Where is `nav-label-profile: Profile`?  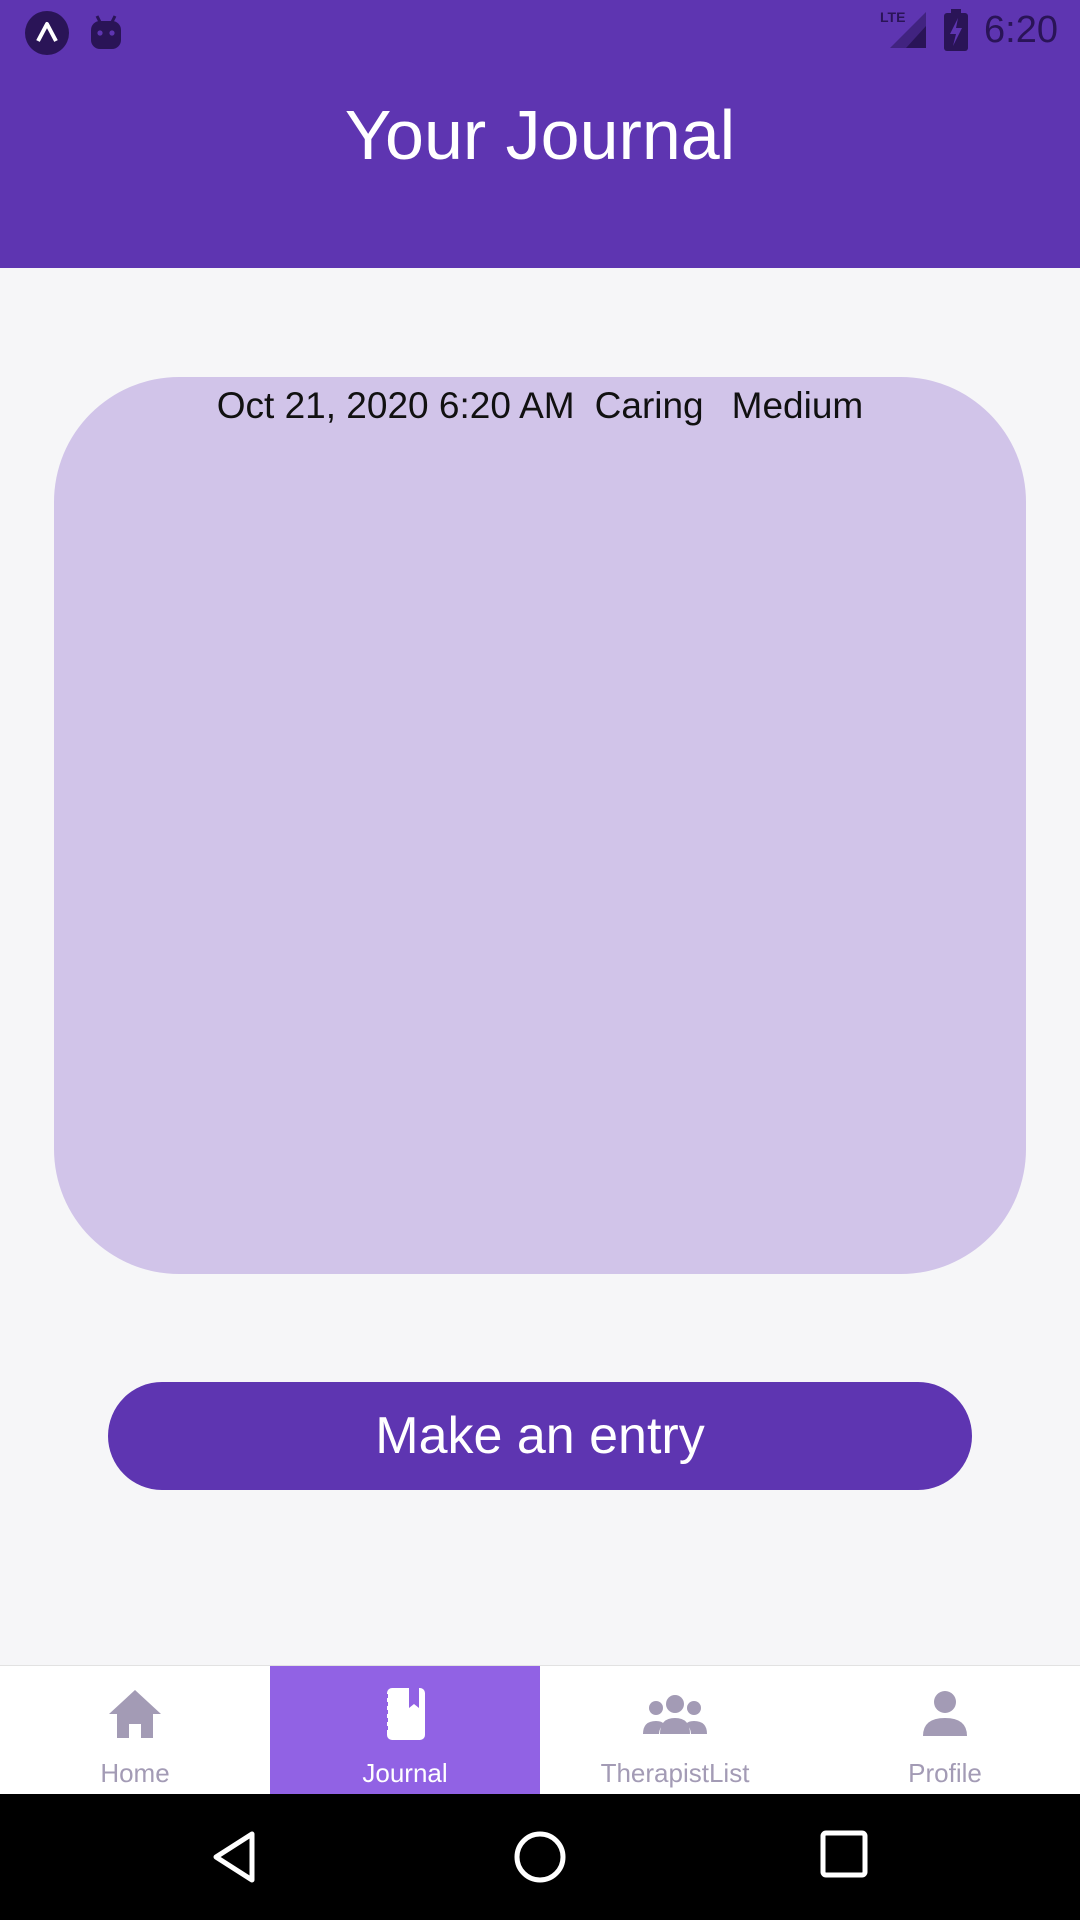 nav-label-profile: Profile is located at coordinates (945, 1773).